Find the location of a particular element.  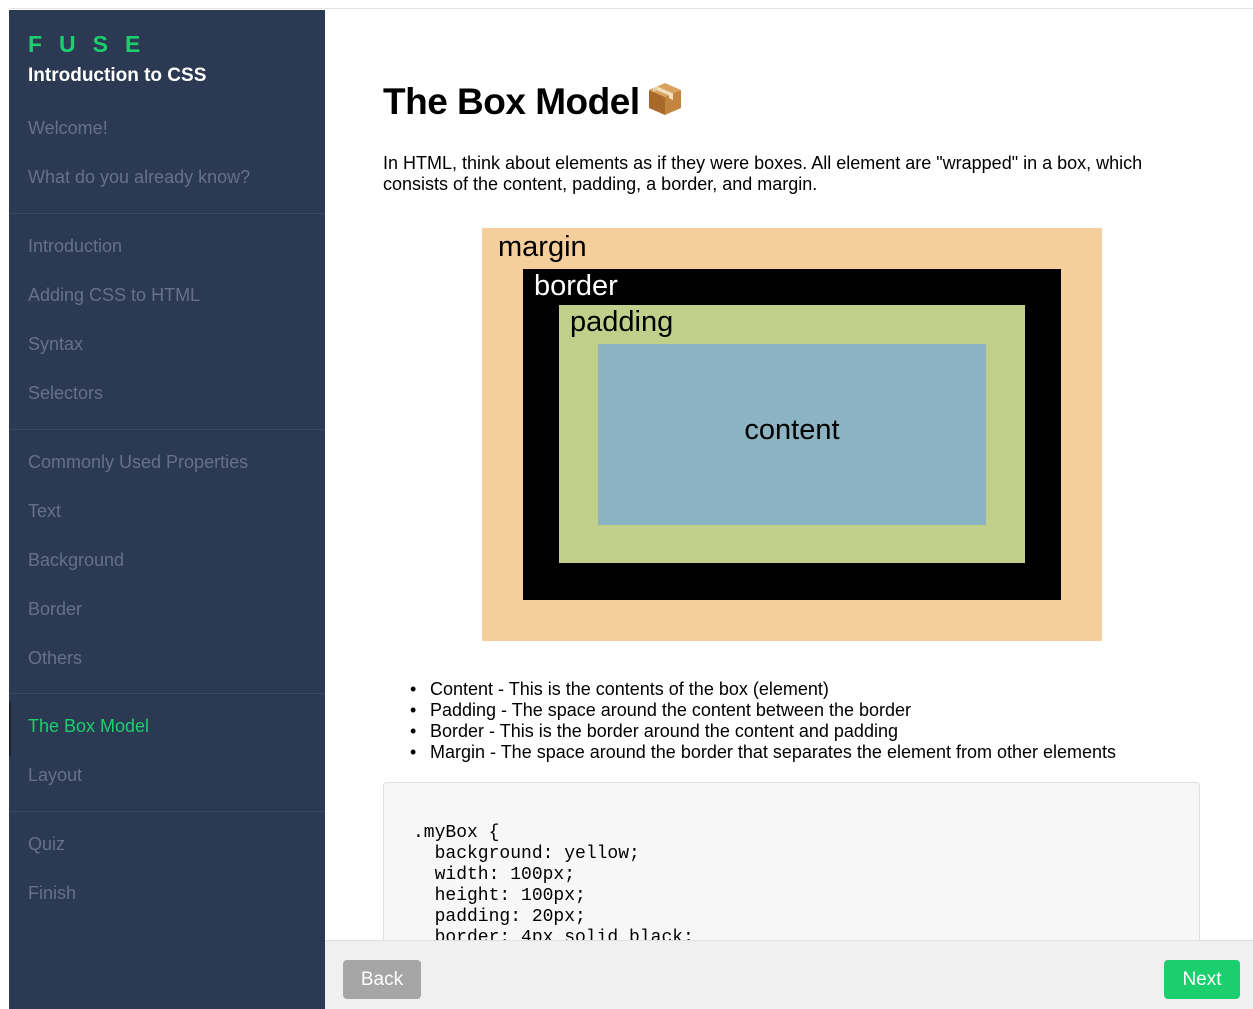

padding-box: padding content is located at coordinates (792, 434).